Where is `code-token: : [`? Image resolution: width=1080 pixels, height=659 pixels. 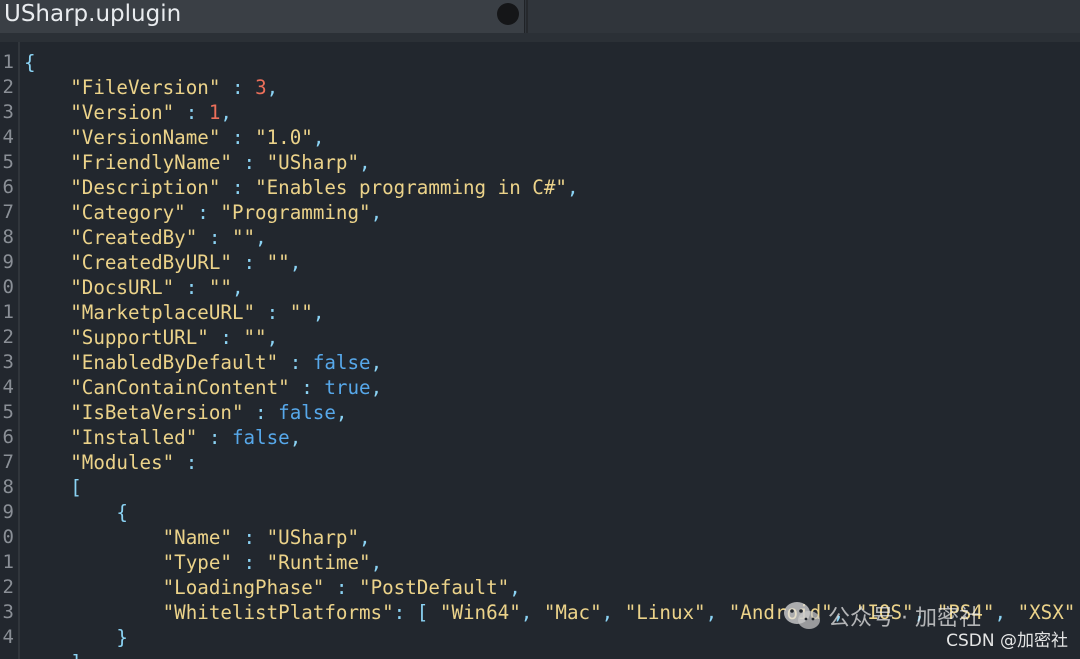 code-token: : [ is located at coordinates (416, 612).